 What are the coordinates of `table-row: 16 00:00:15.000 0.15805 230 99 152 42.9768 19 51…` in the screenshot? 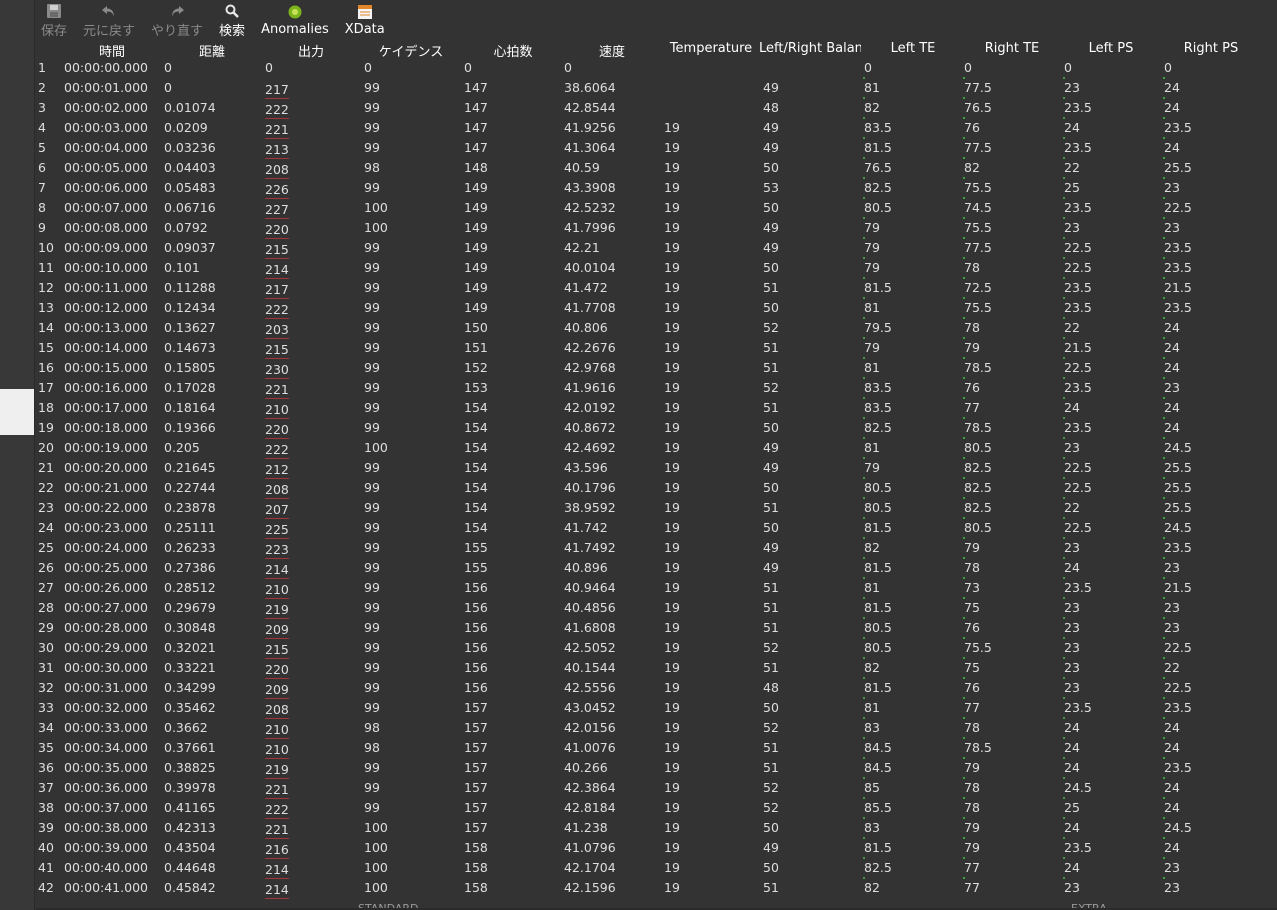 It's located at (656, 368).